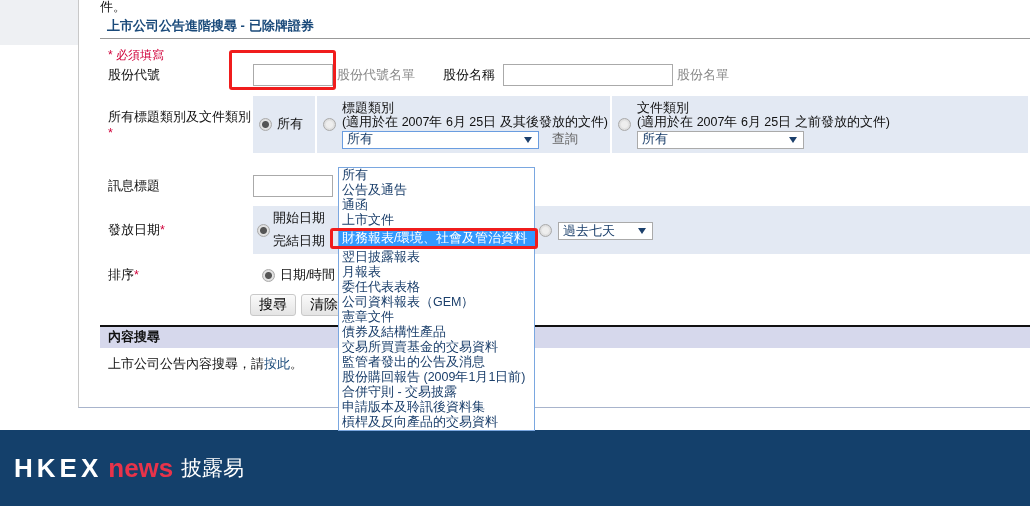 The height and width of the screenshot is (506, 1030). What do you see at coordinates (205, 364) in the screenshot?
I see `content-search-text: 上市公司公告內容搜尋，請按此。` at bounding box center [205, 364].